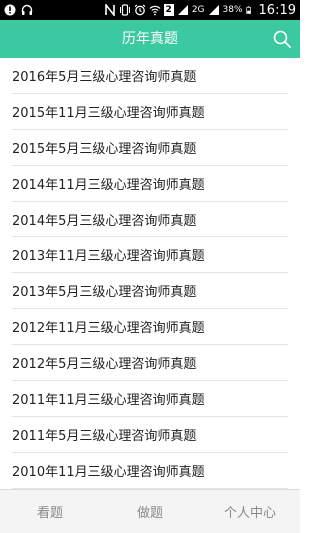  I want to click on list-item: 2014年11月三级心理咨询师真题, so click(150, 184).